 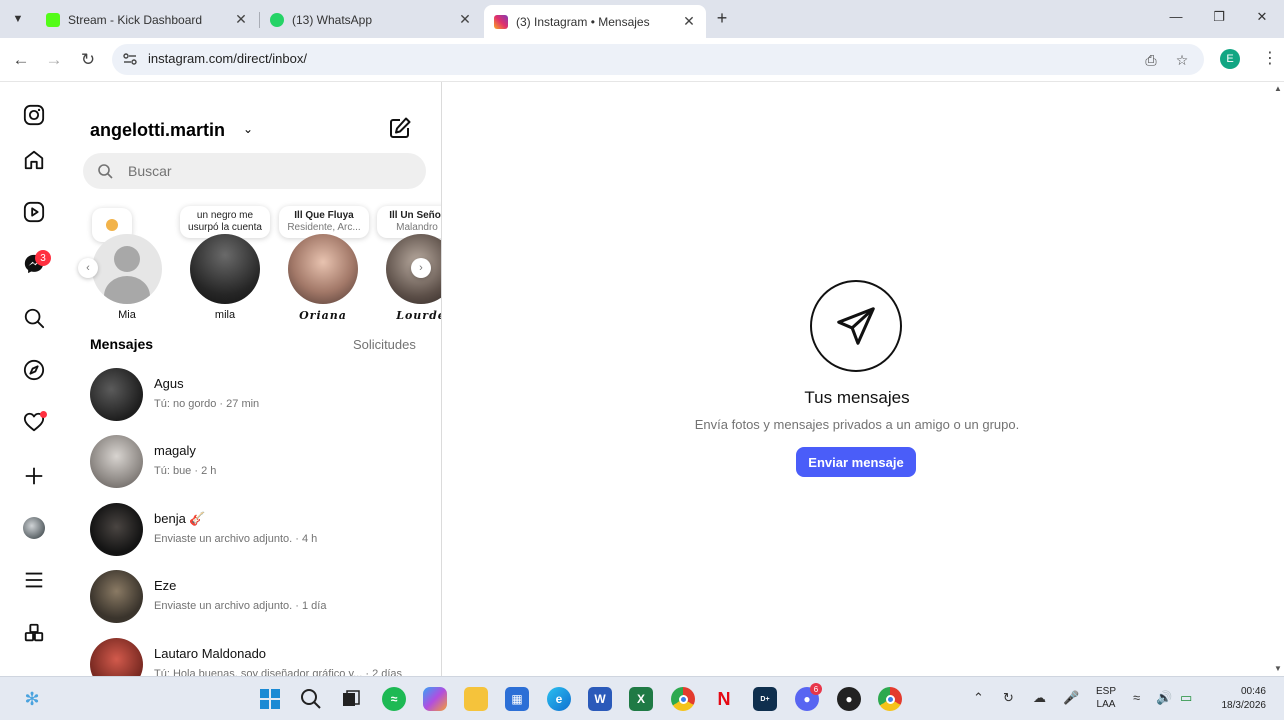 I want to click on story-name: mila, so click(x=225, y=315).